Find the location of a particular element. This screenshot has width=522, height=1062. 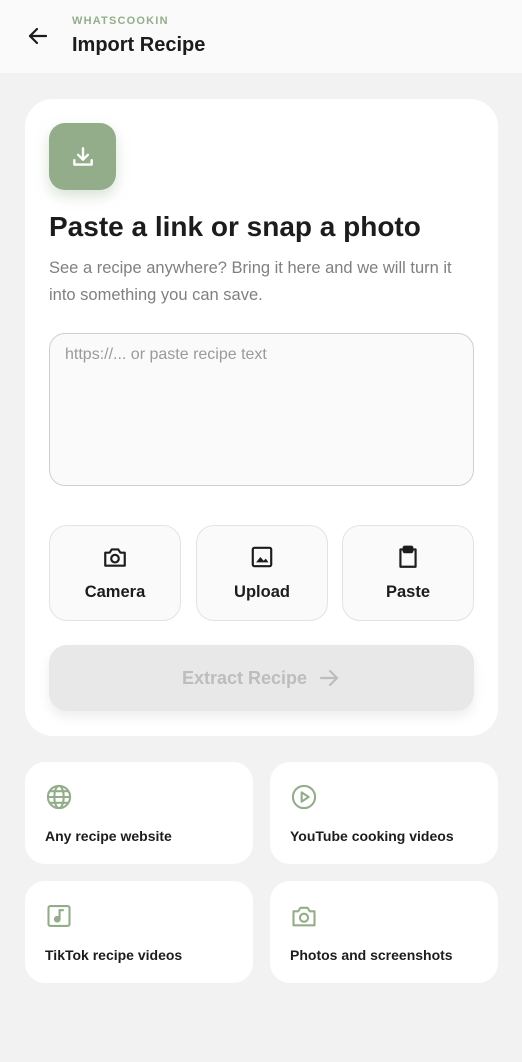

source-card-website: Any recipe website is located at coordinates (139, 813).